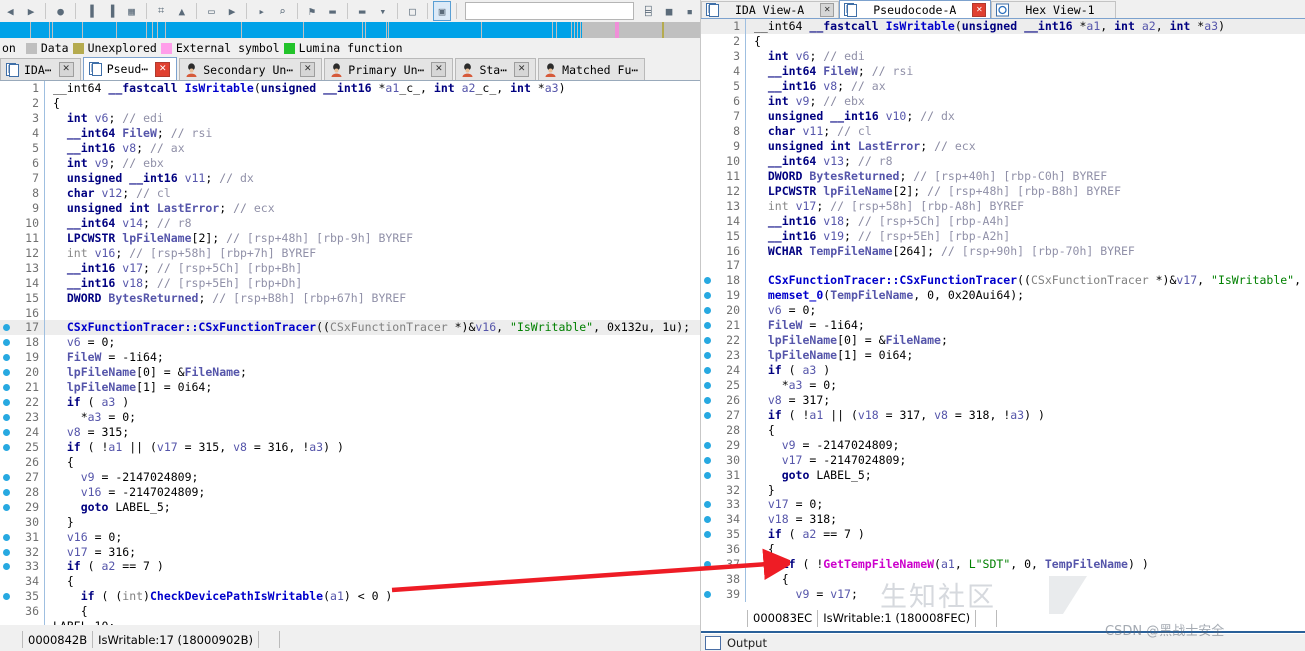 The width and height of the screenshot is (1305, 651). Describe the element at coordinates (282, 11) in the screenshot. I see `search-icon: ⌕` at that location.